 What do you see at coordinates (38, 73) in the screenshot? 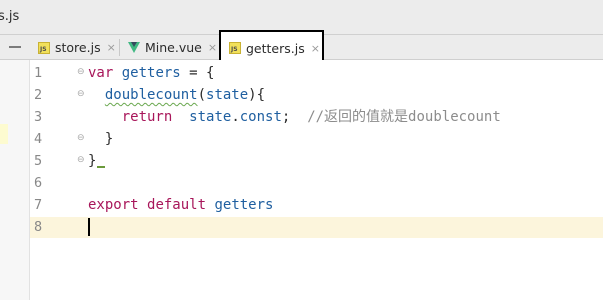
I see `line-number: 1` at bounding box center [38, 73].